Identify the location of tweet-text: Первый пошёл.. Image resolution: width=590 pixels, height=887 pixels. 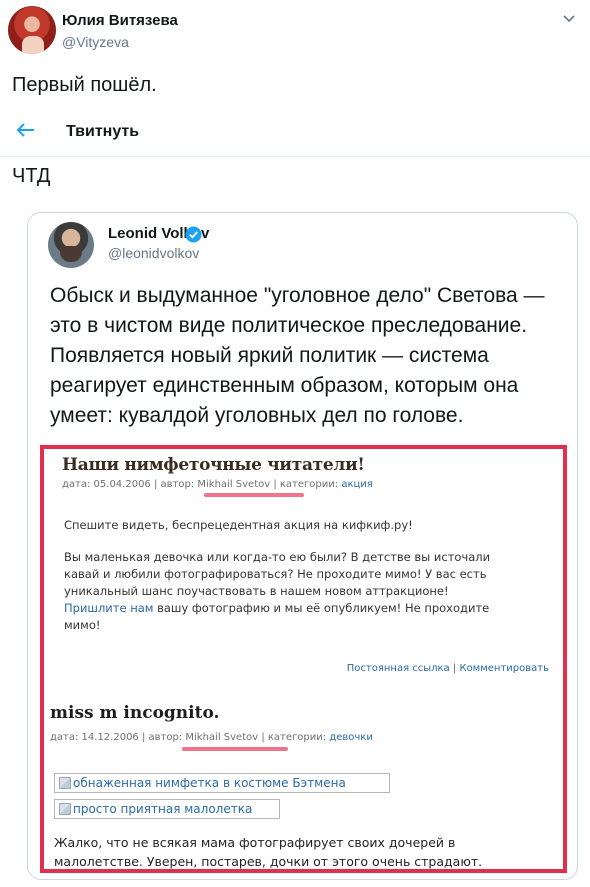
(84, 85).